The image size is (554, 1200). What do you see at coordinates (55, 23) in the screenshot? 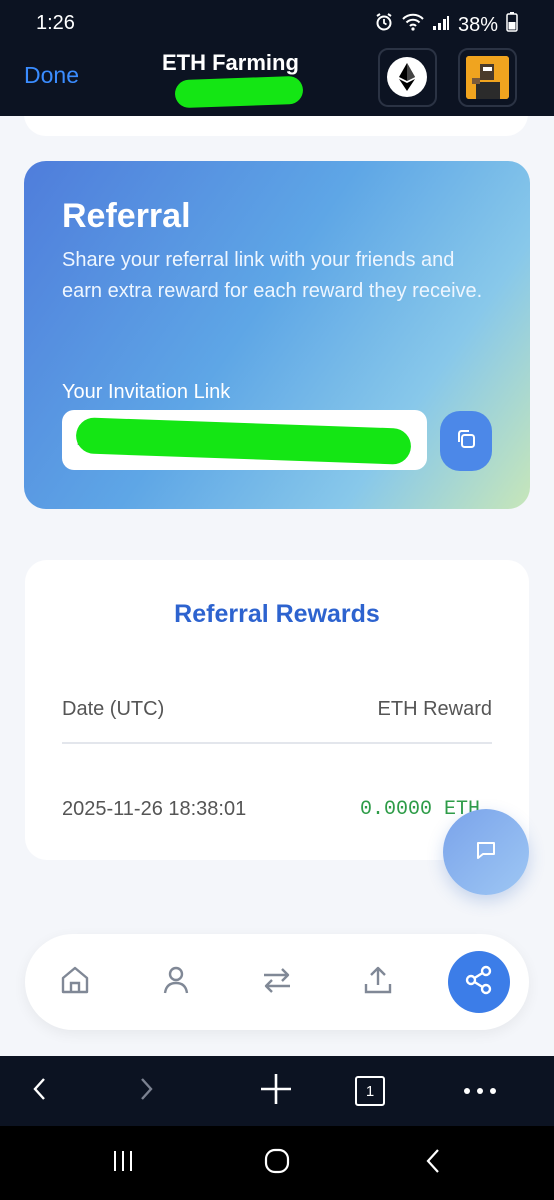
I see `status-time: 1:26` at bounding box center [55, 23].